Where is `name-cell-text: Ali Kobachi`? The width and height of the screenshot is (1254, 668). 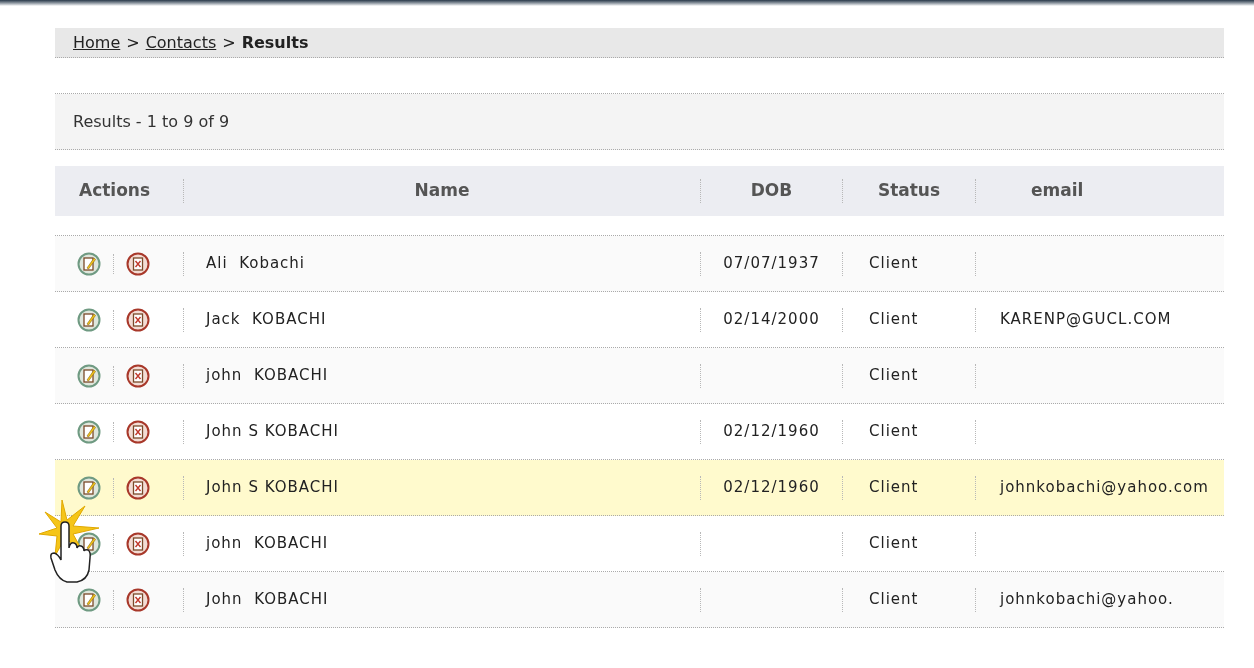 name-cell-text: Ali Kobachi is located at coordinates (256, 264).